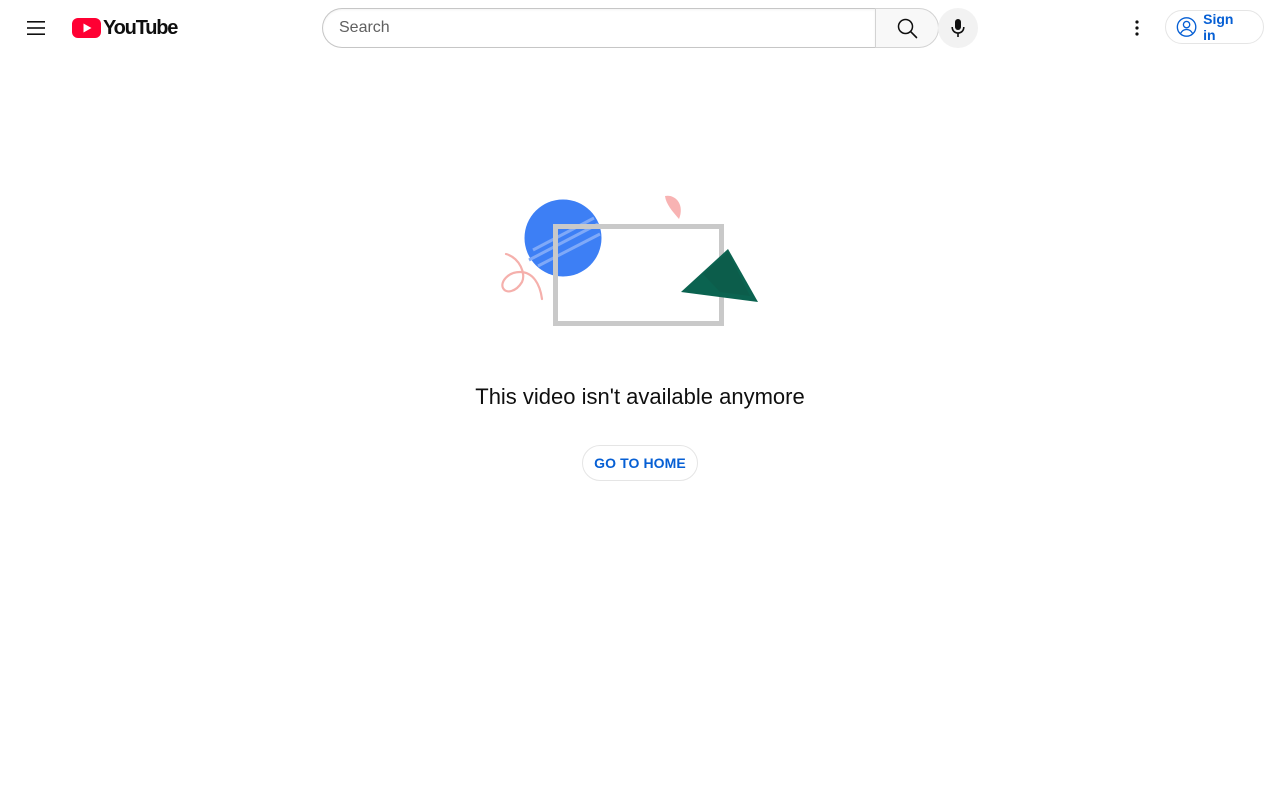 The height and width of the screenshot is (800, 1280). I want to click on error-message: This video isn't available anymore, so click(640, 396).